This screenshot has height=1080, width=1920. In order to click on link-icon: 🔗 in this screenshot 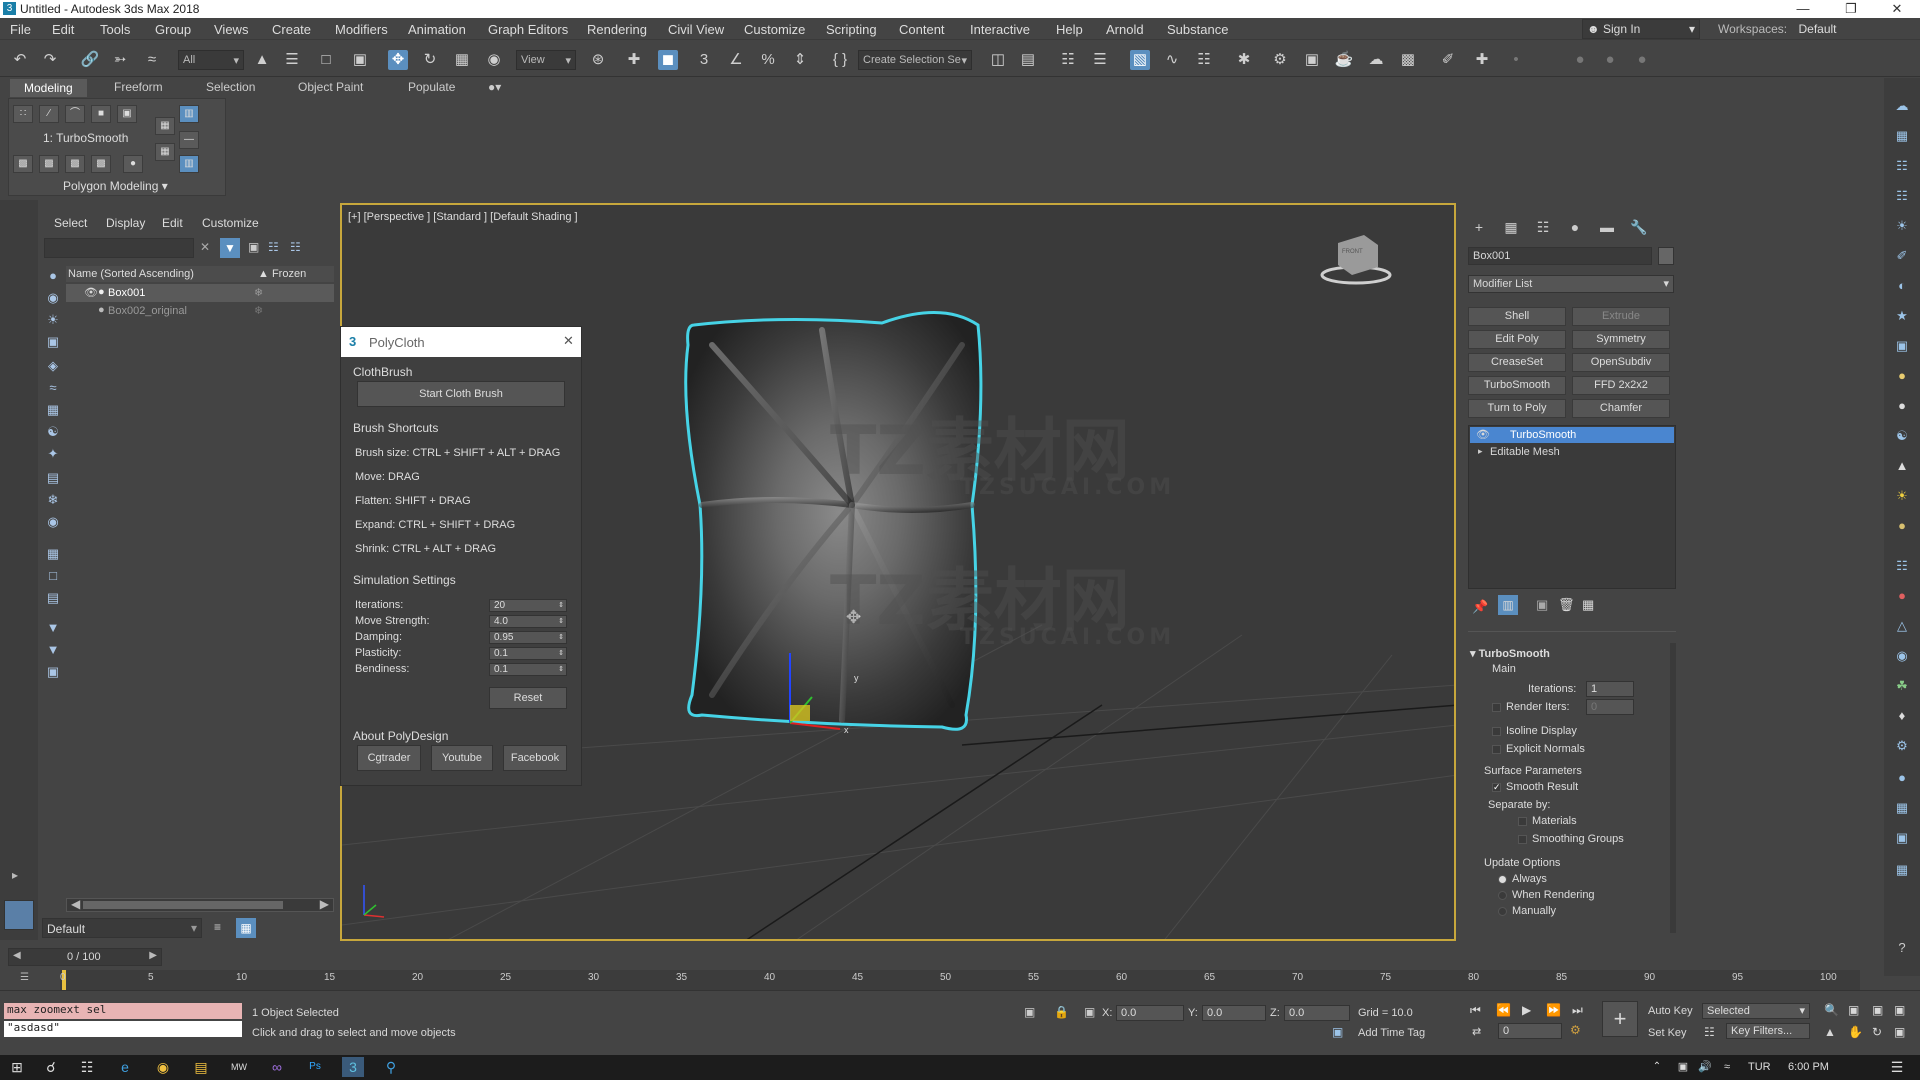, I will do `click(90, 60)`.